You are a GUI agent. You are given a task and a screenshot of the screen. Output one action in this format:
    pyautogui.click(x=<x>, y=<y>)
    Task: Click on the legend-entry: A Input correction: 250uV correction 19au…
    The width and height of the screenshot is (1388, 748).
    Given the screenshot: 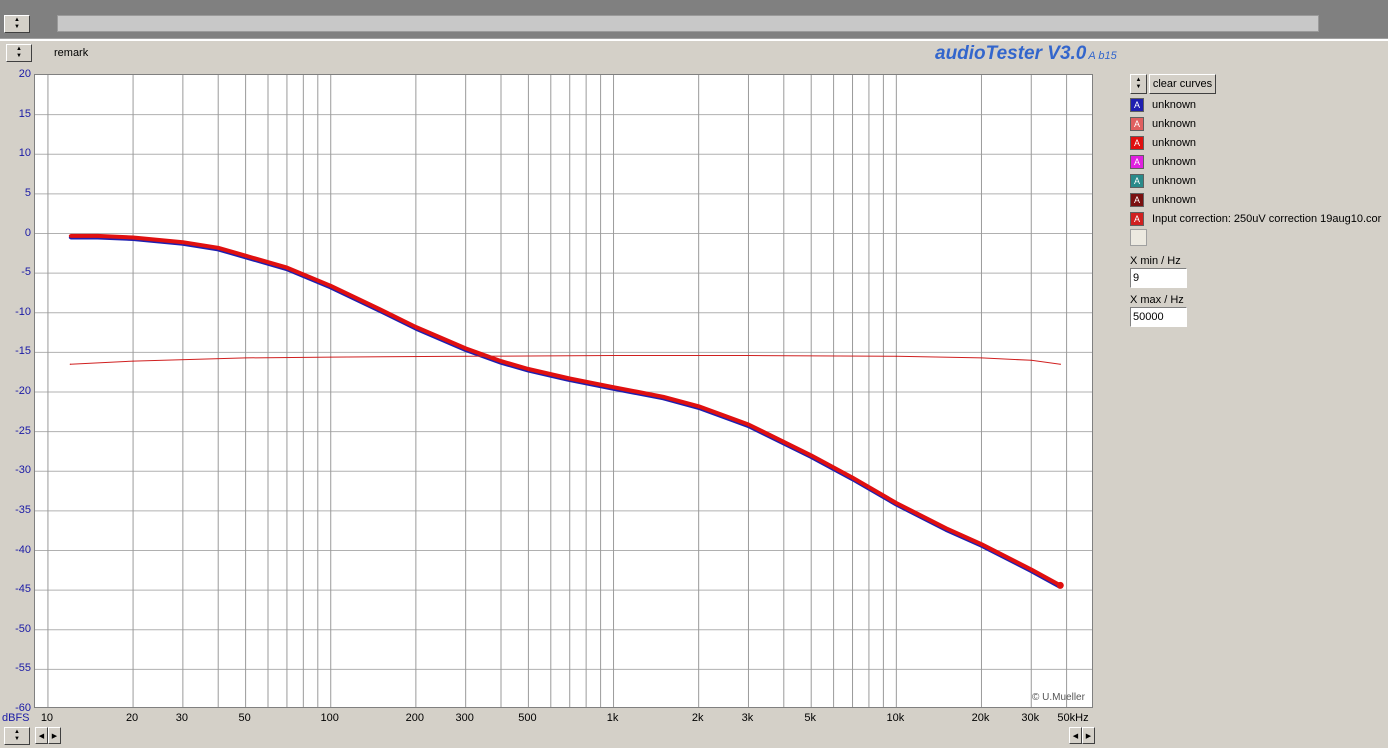 What is the action you would take?
    pyautogui.click(x=1255, y=218)
    